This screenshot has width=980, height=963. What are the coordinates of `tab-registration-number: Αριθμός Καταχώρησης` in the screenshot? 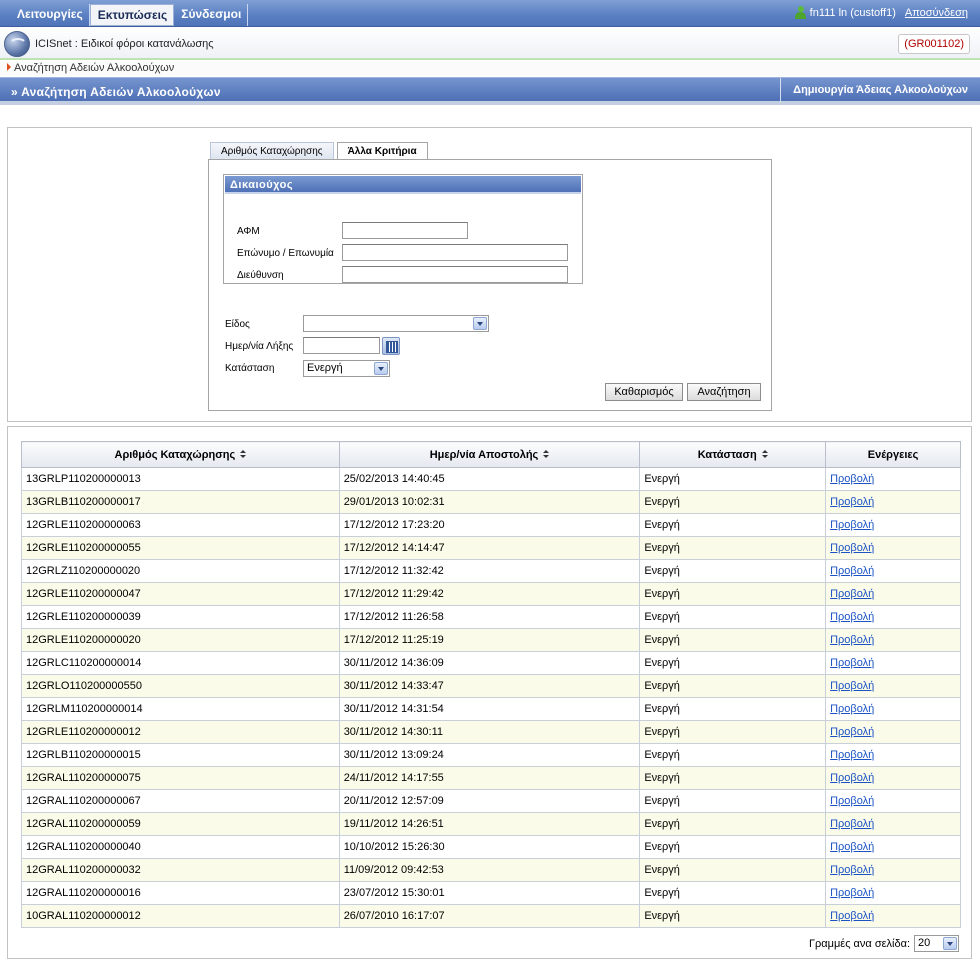 It's located at (272, 151).